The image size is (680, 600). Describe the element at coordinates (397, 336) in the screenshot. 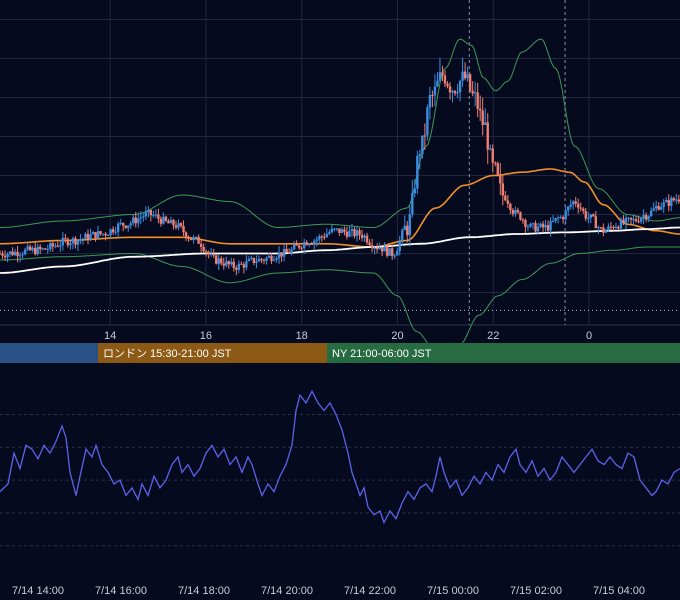

I see `price-axis-tick-label: 20` at that location.